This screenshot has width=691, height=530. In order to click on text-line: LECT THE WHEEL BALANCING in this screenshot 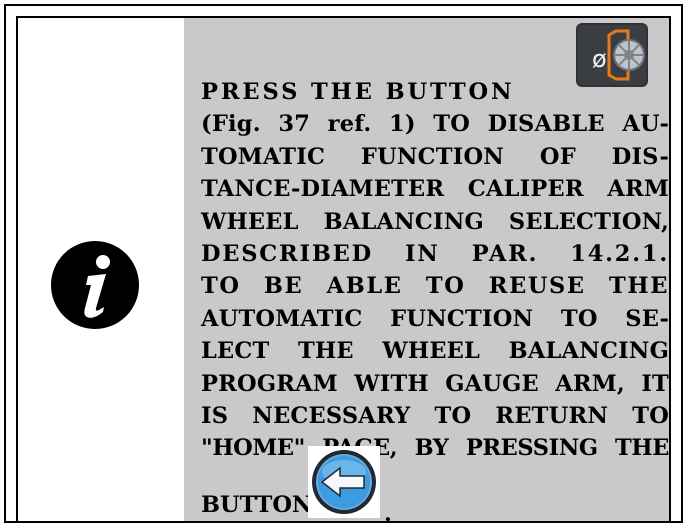, I will do `click(435, 351)`.